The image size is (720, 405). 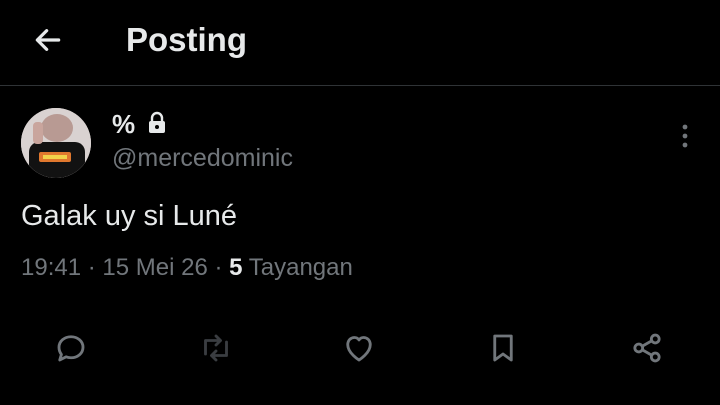 What do you see at coordinates (123, 124) in the screenshot?
I see `display-name: %` at bounding box center [123, 124].